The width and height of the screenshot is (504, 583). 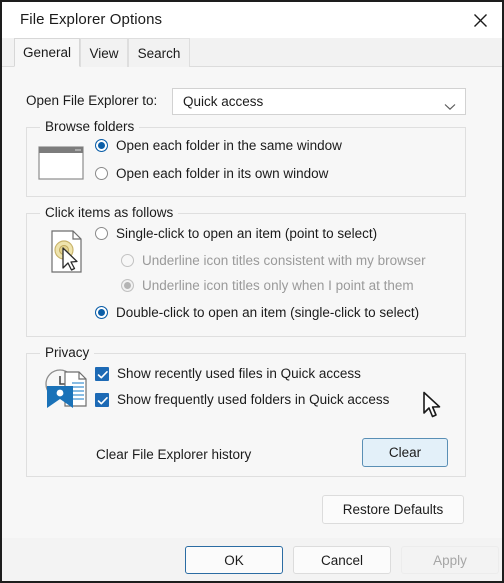 I want to click on cancel-button-label: Cancel, so click(x=342, y=560).